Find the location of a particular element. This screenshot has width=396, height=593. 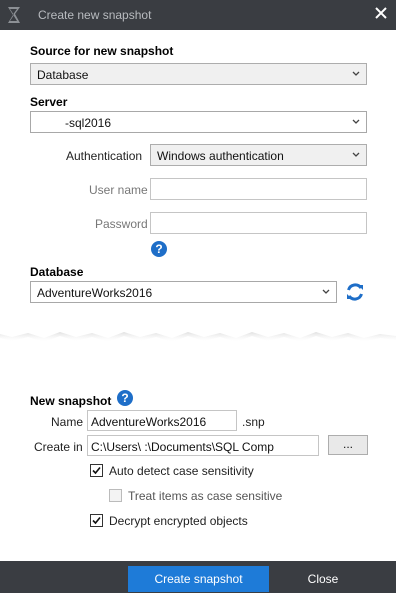

server-heading: Server is located at coordinates (49, 102).